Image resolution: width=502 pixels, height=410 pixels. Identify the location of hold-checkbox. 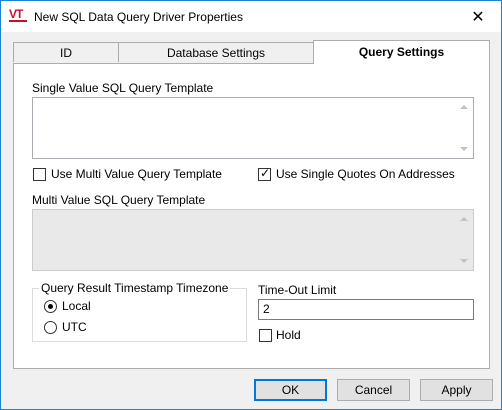
(265, 335).